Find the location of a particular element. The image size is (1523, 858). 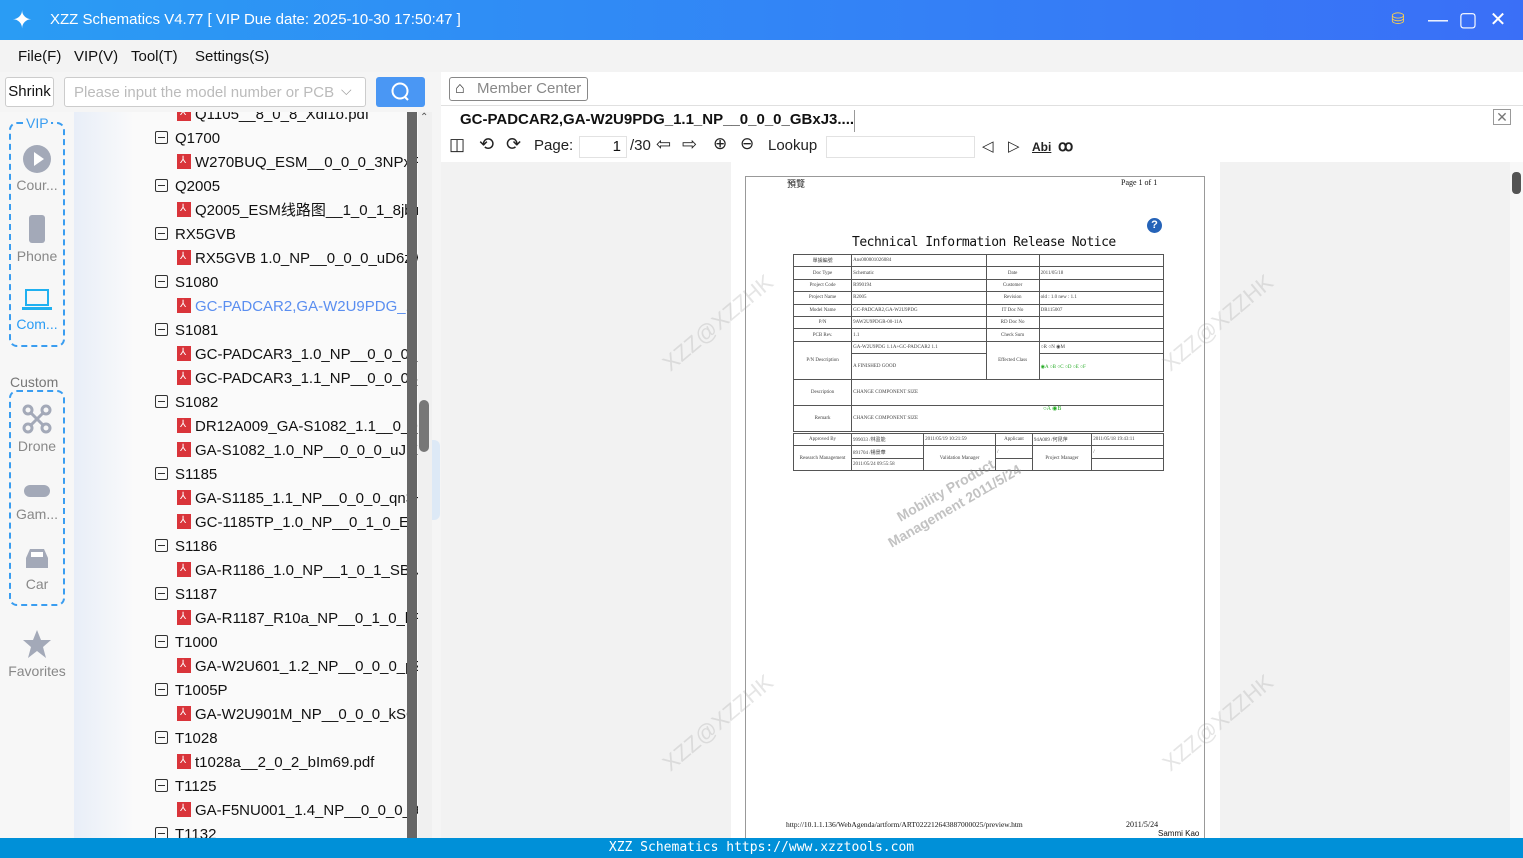

shrink-button: Shrink is located at coordinates (29, 92).